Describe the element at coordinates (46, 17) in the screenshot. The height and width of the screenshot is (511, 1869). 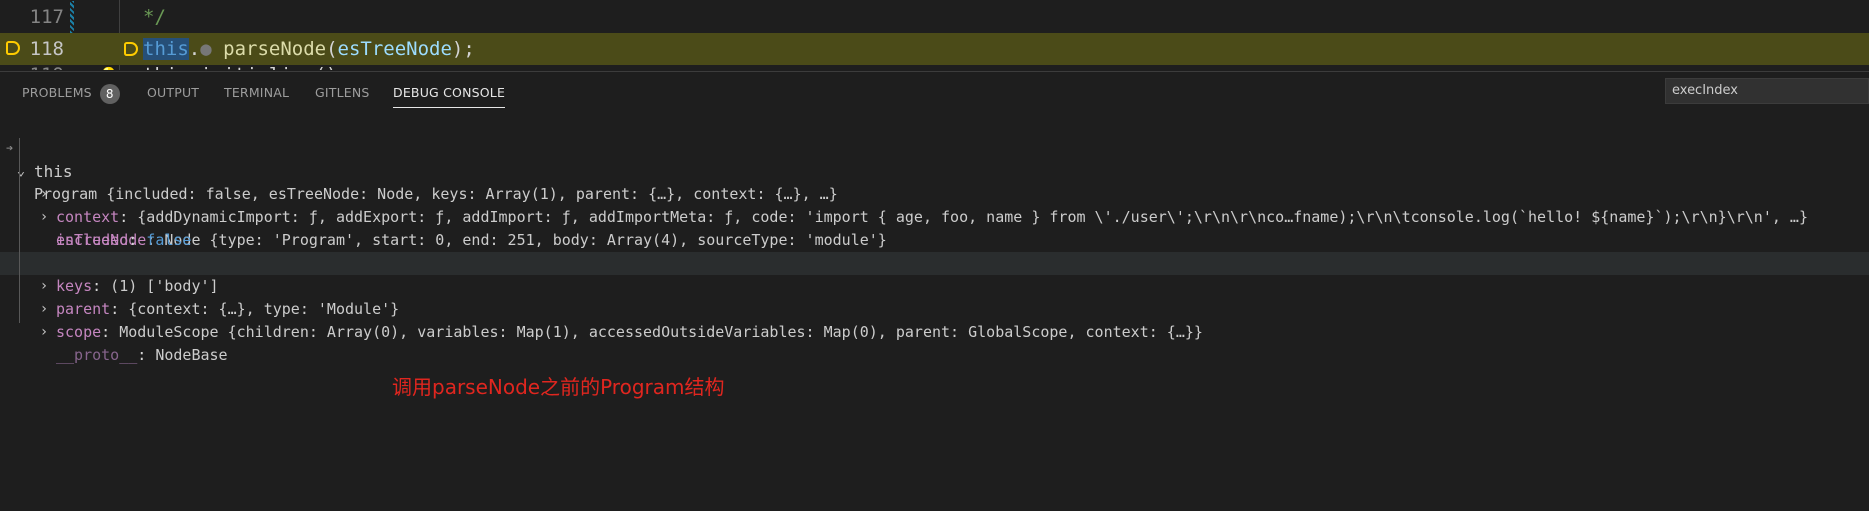
I see `line-number: 117` at that location.